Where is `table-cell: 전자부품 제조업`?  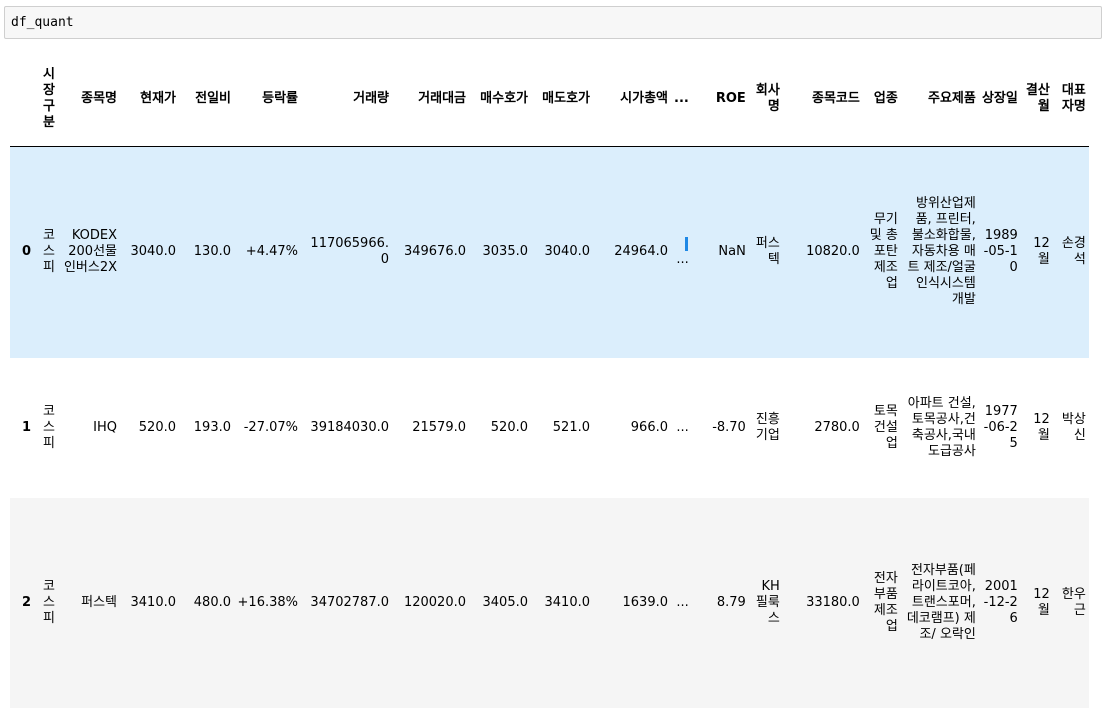 table-cell: 전자부품 제조업 is located at coordinates (885, 602).